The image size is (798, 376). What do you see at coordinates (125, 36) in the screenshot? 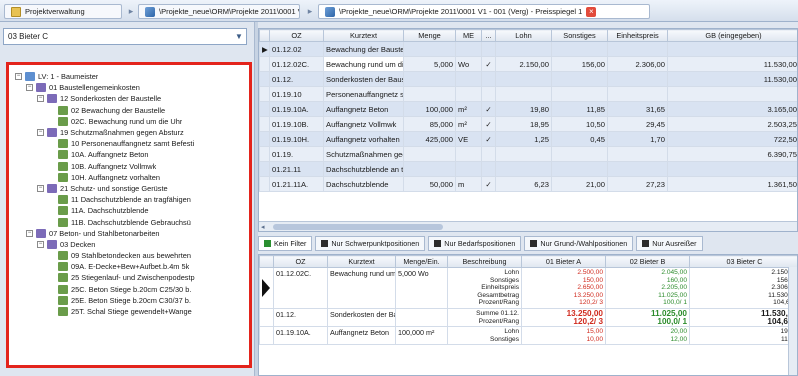
I see `bidder-select: 03 Bieter C ▼` at bounding box center [125, 36].